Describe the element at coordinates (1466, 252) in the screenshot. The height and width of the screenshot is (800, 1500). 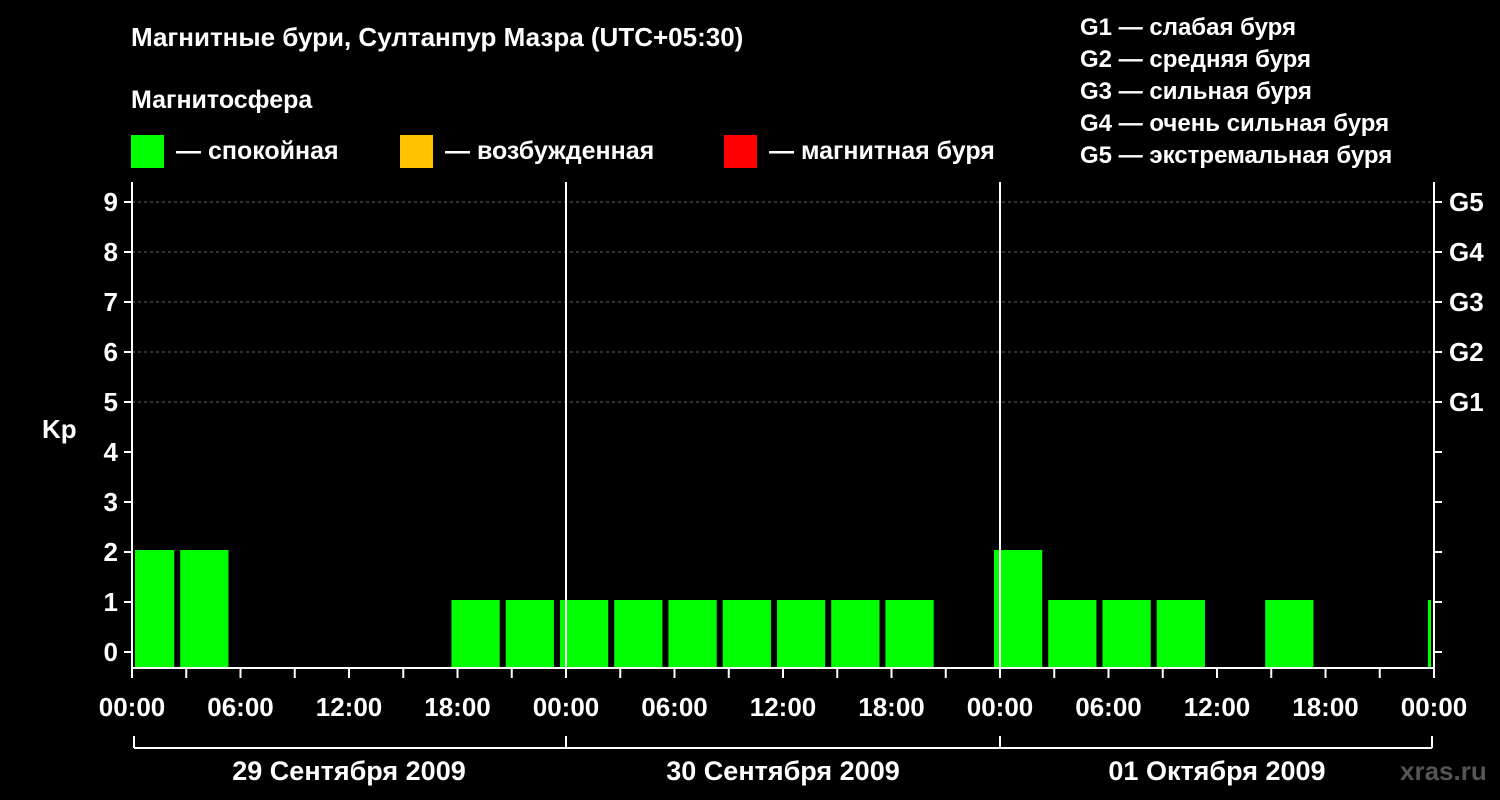
I see `g-tick-label: G4` at that location.